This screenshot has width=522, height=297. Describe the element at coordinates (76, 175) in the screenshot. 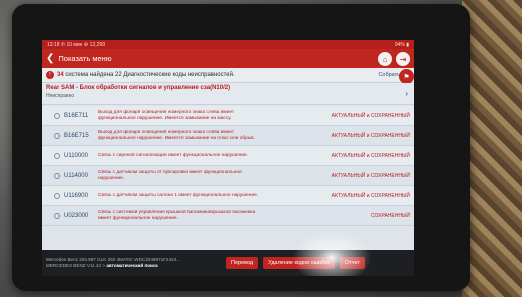

I see `dtc-code: U114000` at that location.